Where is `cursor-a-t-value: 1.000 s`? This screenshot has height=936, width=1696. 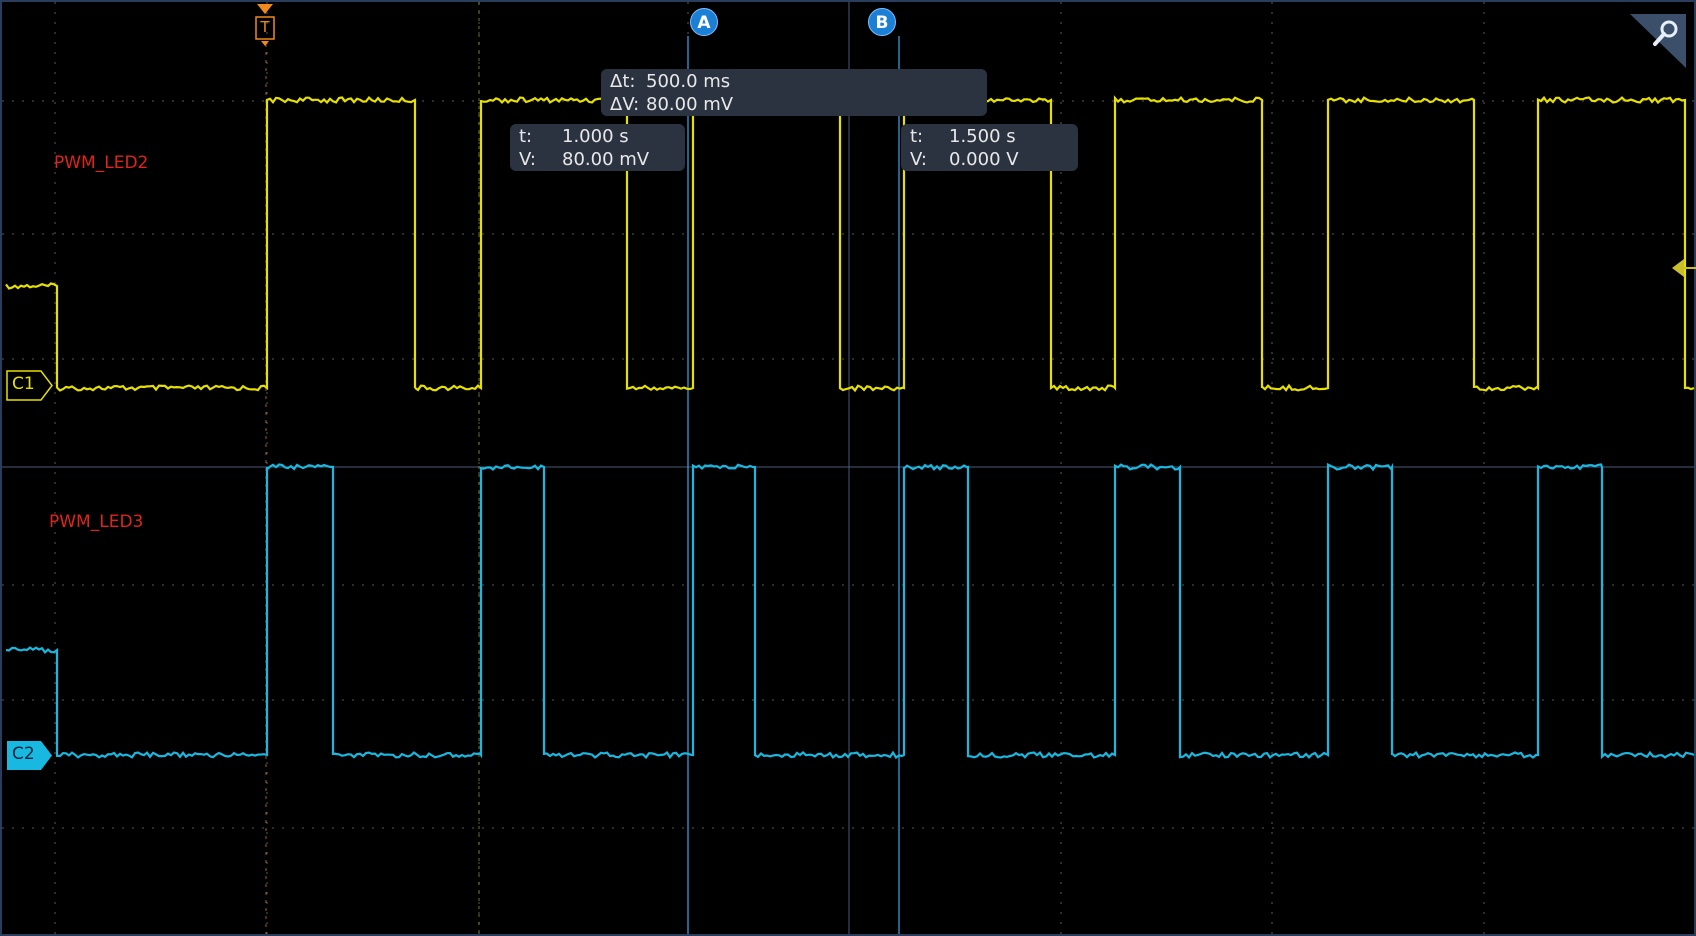 cursor-a-t-value: 1.000 s is located at coordinates (595, 136).